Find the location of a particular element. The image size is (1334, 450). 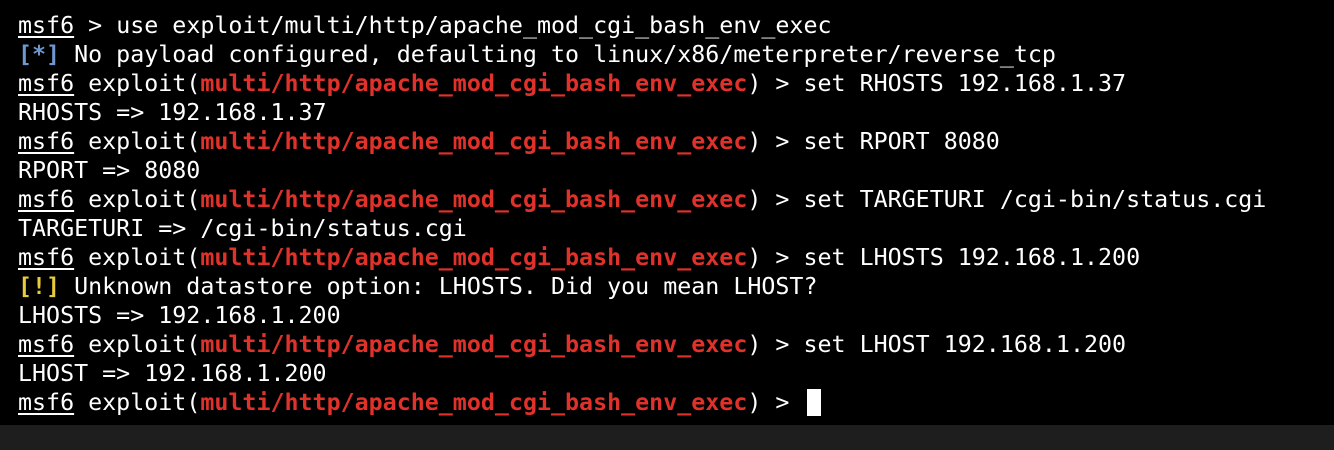

command-text: set LHOST 192.168.1.200 is located at coordinates (965, 344).